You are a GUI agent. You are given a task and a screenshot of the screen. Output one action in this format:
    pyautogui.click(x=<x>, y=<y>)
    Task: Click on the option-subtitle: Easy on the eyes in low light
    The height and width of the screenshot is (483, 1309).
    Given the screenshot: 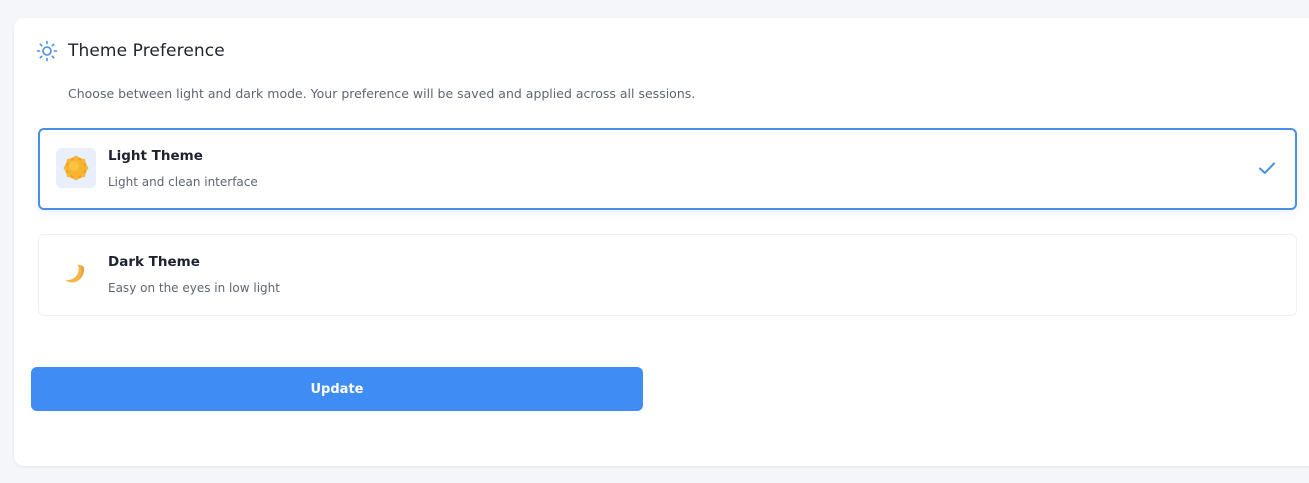 What is the action you would take?
    pyautogui.click(x=194, y=288)
    